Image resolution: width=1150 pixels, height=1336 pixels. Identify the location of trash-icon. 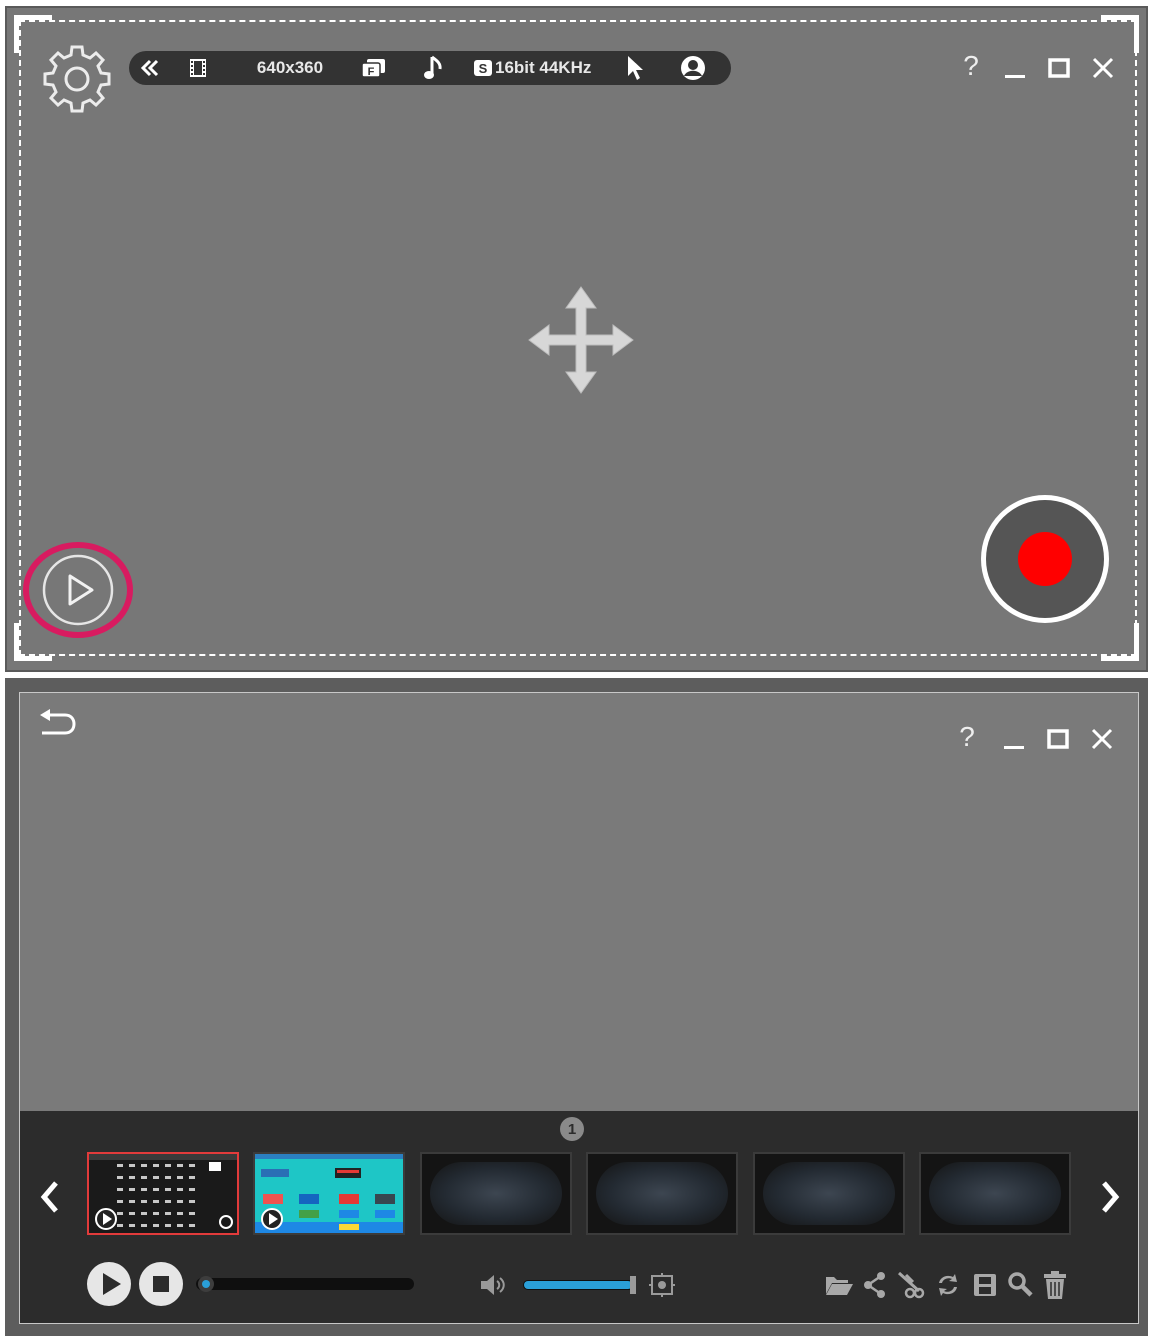
(1055, 1285).